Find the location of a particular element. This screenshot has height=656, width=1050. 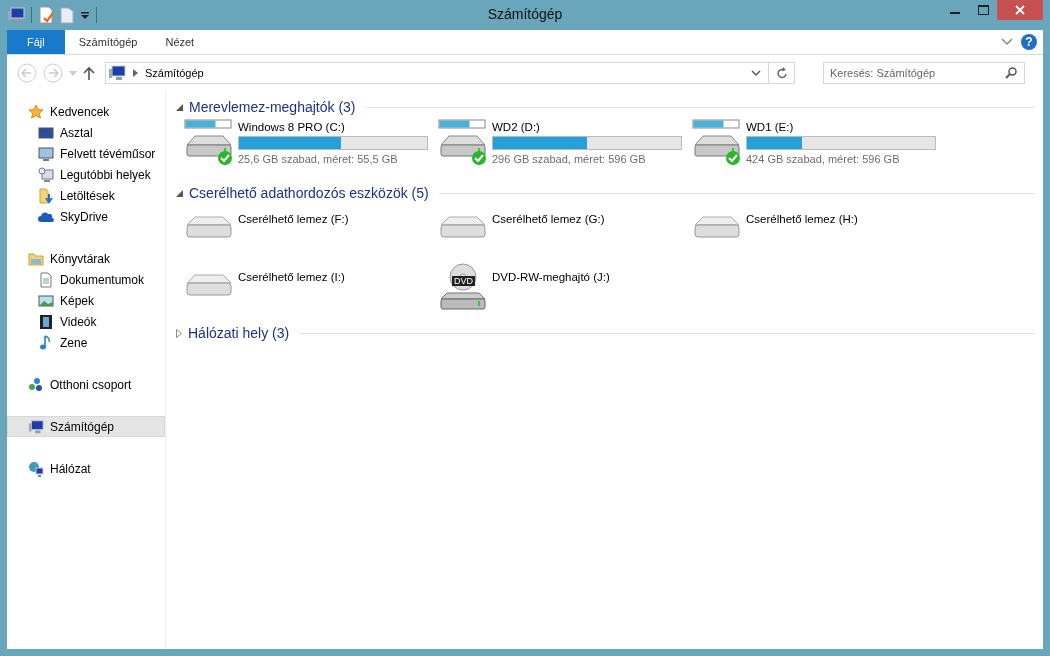

sidebar-item: Videók is located at coordinates (86, 321).